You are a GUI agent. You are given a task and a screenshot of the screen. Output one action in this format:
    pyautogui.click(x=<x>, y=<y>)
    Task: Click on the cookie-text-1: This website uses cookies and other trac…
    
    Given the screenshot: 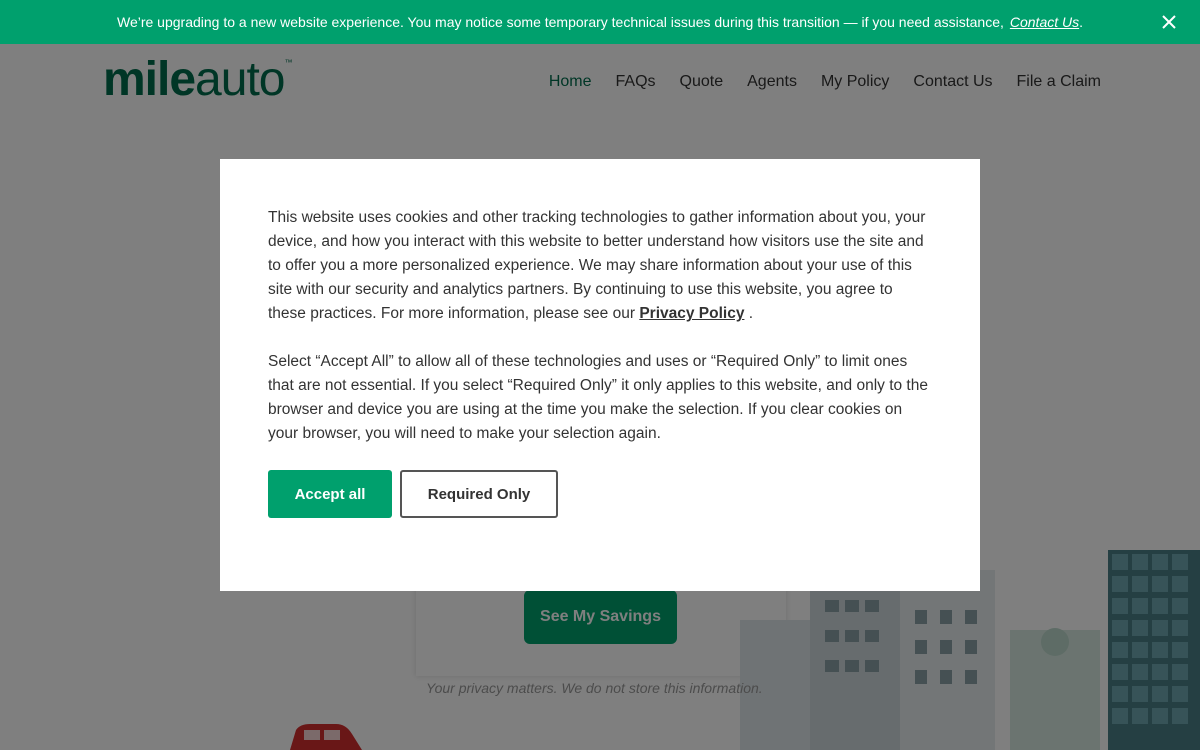 What is the action you would take?
    pyautogui.click(x=597, y=265)
    